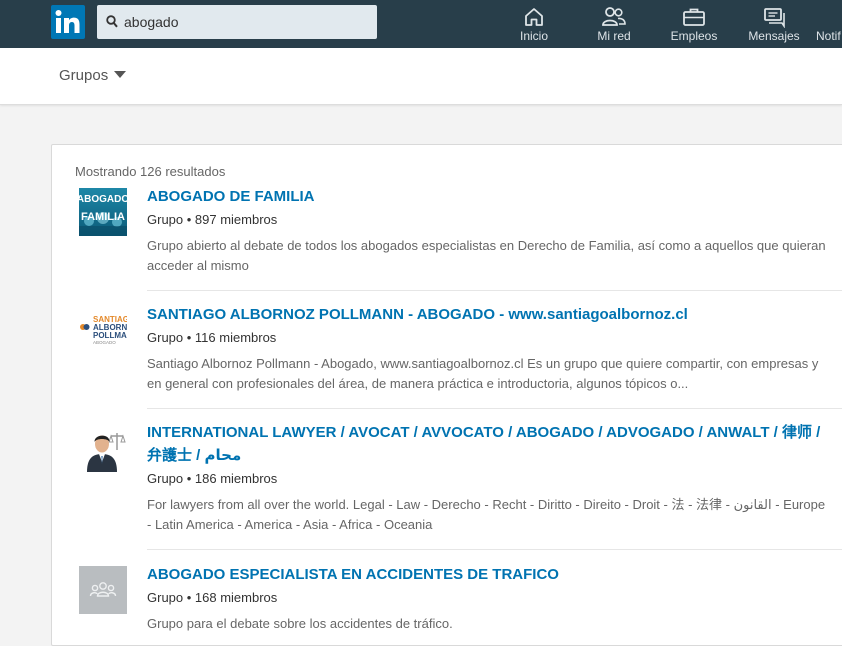  I want to click on search-icon, so click(112, 24).